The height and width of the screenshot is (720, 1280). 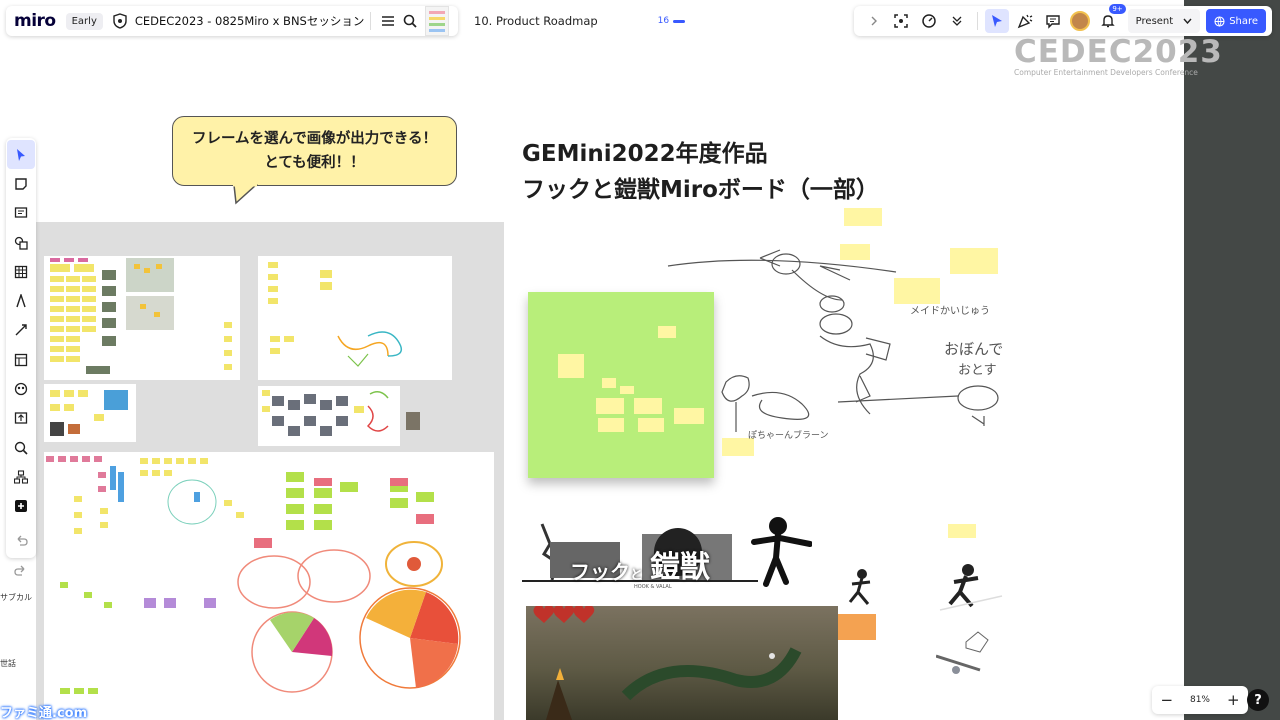 I want to click on frame-navigator: 10. Product Roadmap 16, so click(x=591, y=21).